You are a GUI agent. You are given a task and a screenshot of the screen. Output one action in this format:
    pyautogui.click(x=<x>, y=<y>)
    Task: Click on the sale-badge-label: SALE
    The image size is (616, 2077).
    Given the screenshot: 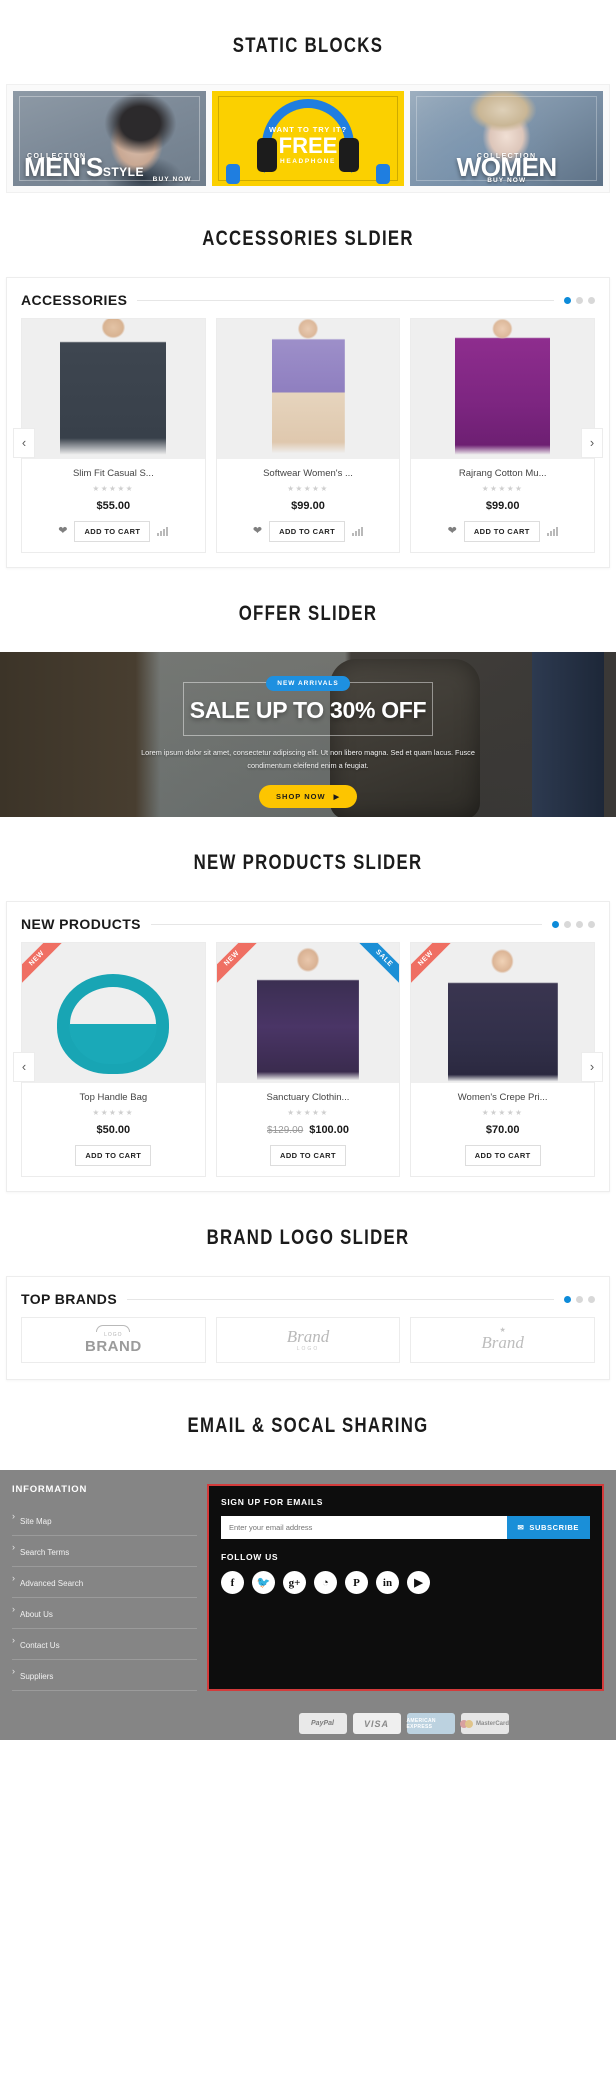 What is the action you would take?
    pyautogui.click(x=378, y=965)
    